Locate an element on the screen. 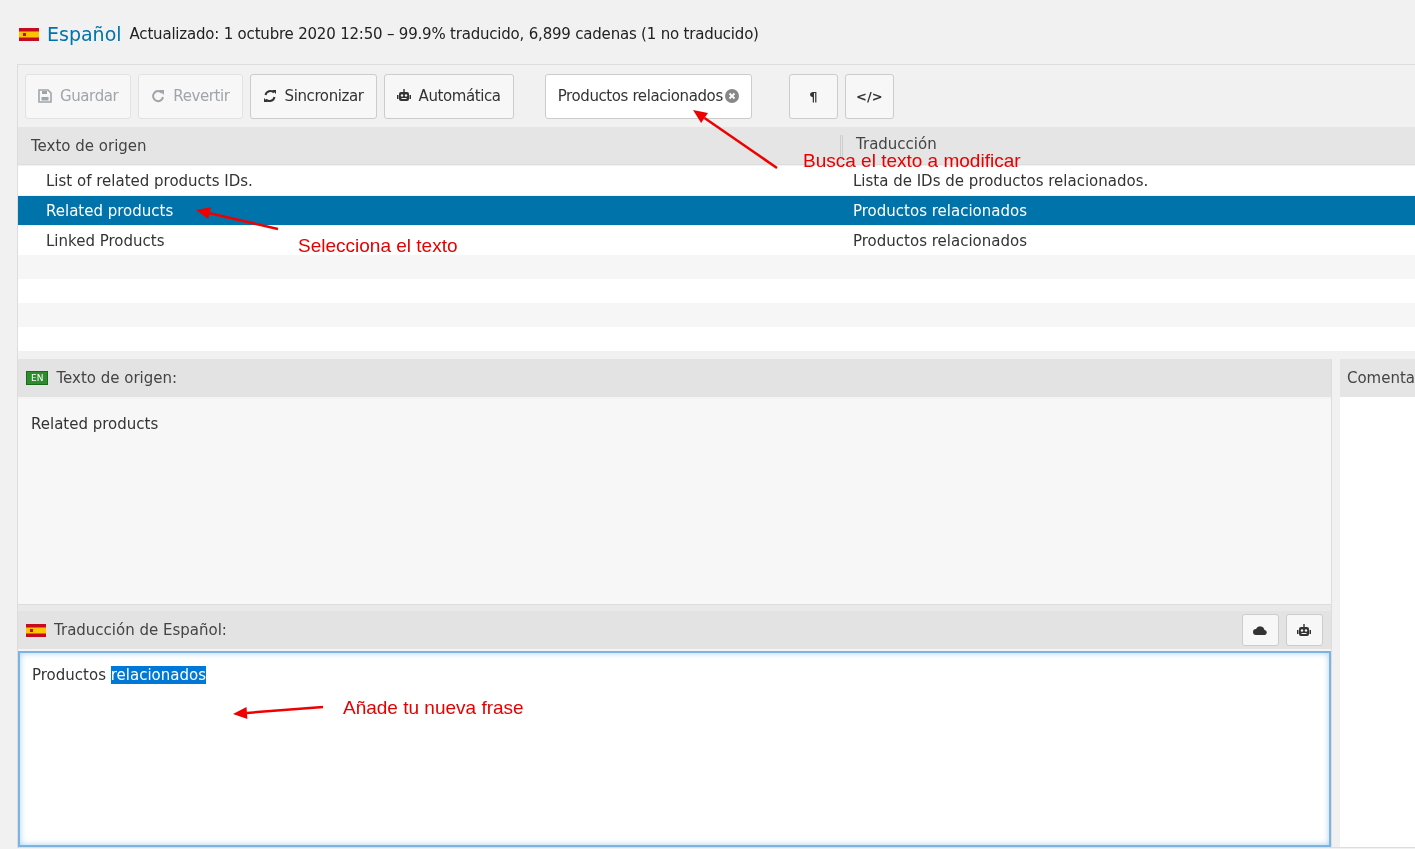 The height and width of the screenshot is (849, 1415). cloud-icon is located at coordinates (1260, 630).